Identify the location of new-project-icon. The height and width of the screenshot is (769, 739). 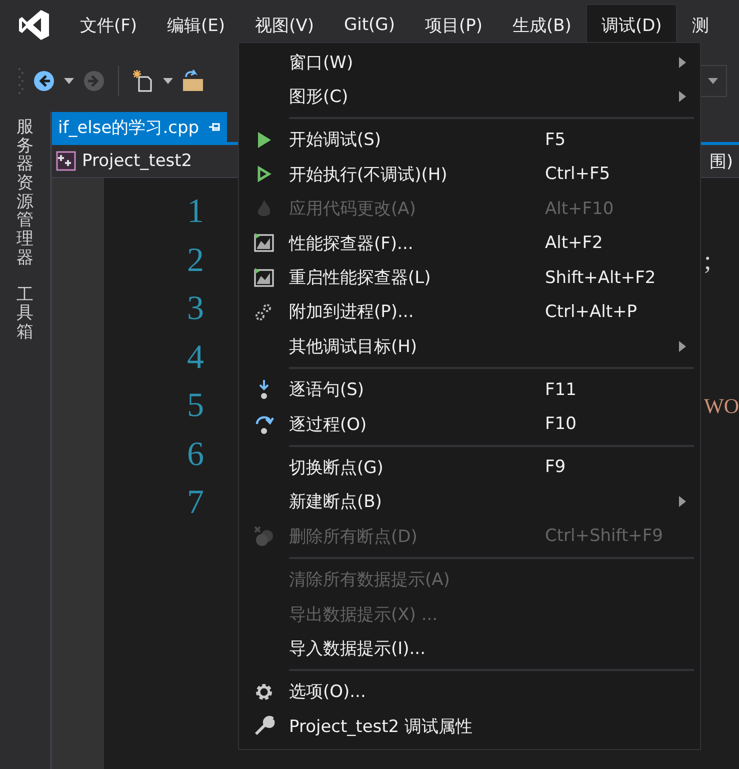
(143, 81).